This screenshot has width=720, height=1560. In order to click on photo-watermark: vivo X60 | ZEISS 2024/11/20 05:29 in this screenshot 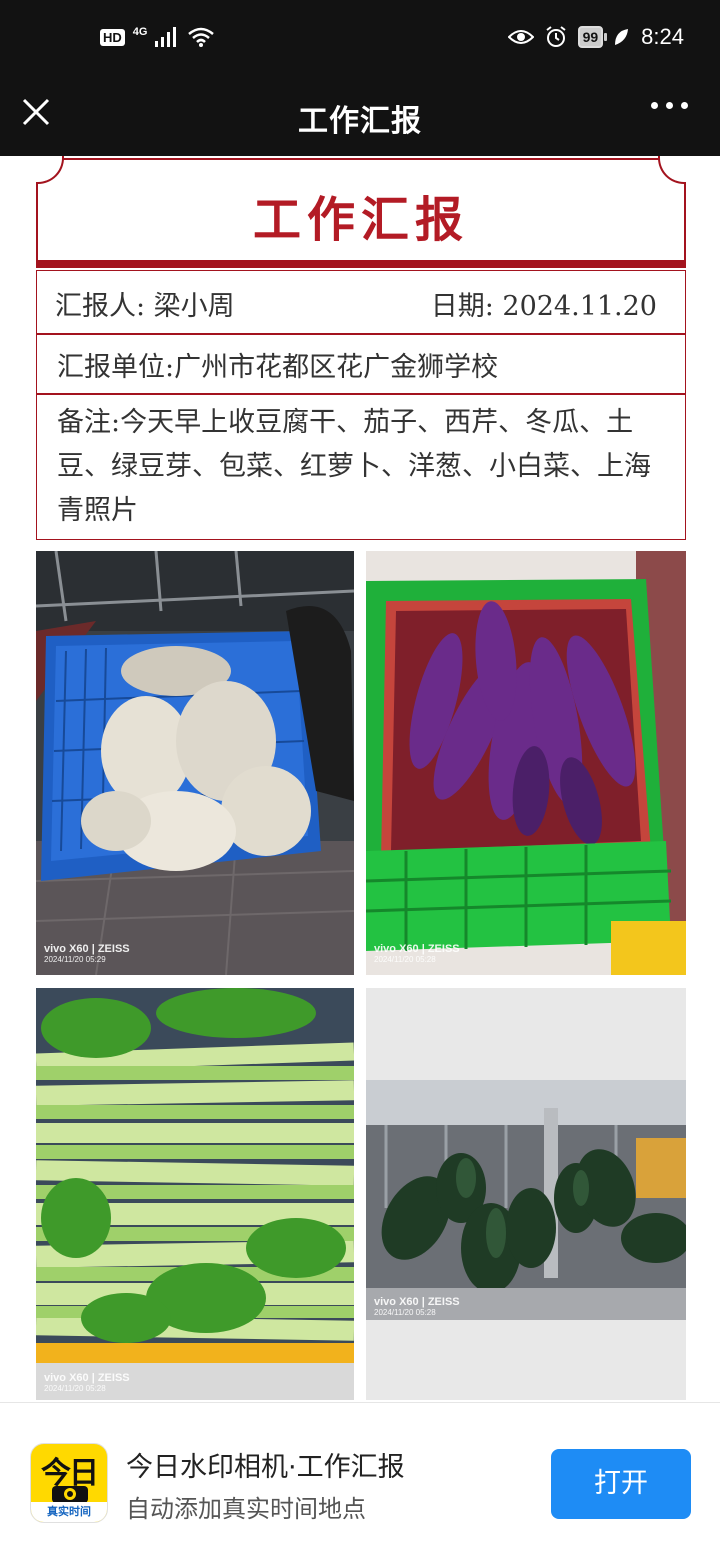, I will do `click(87, 953)`.